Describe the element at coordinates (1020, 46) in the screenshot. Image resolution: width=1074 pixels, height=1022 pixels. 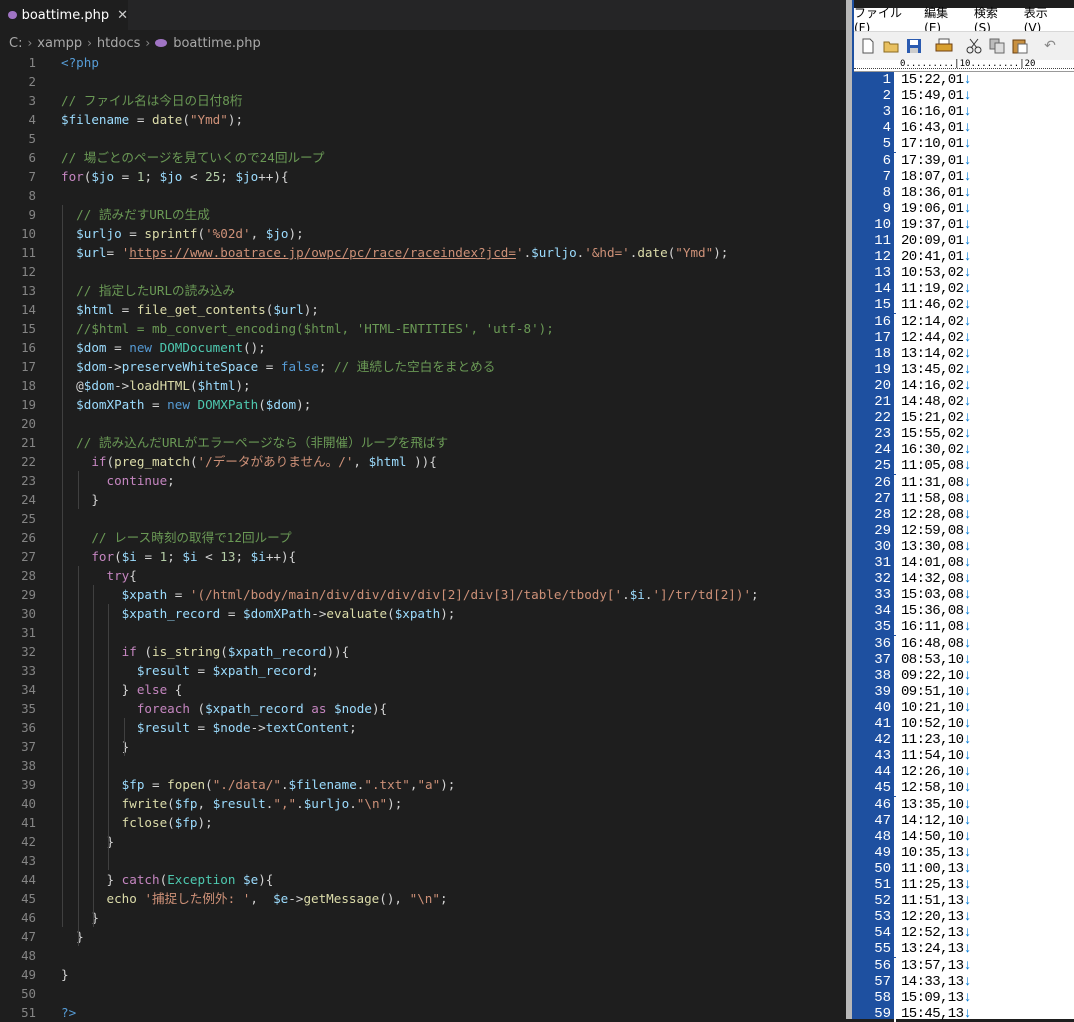
I see `paste-icon` at that location.